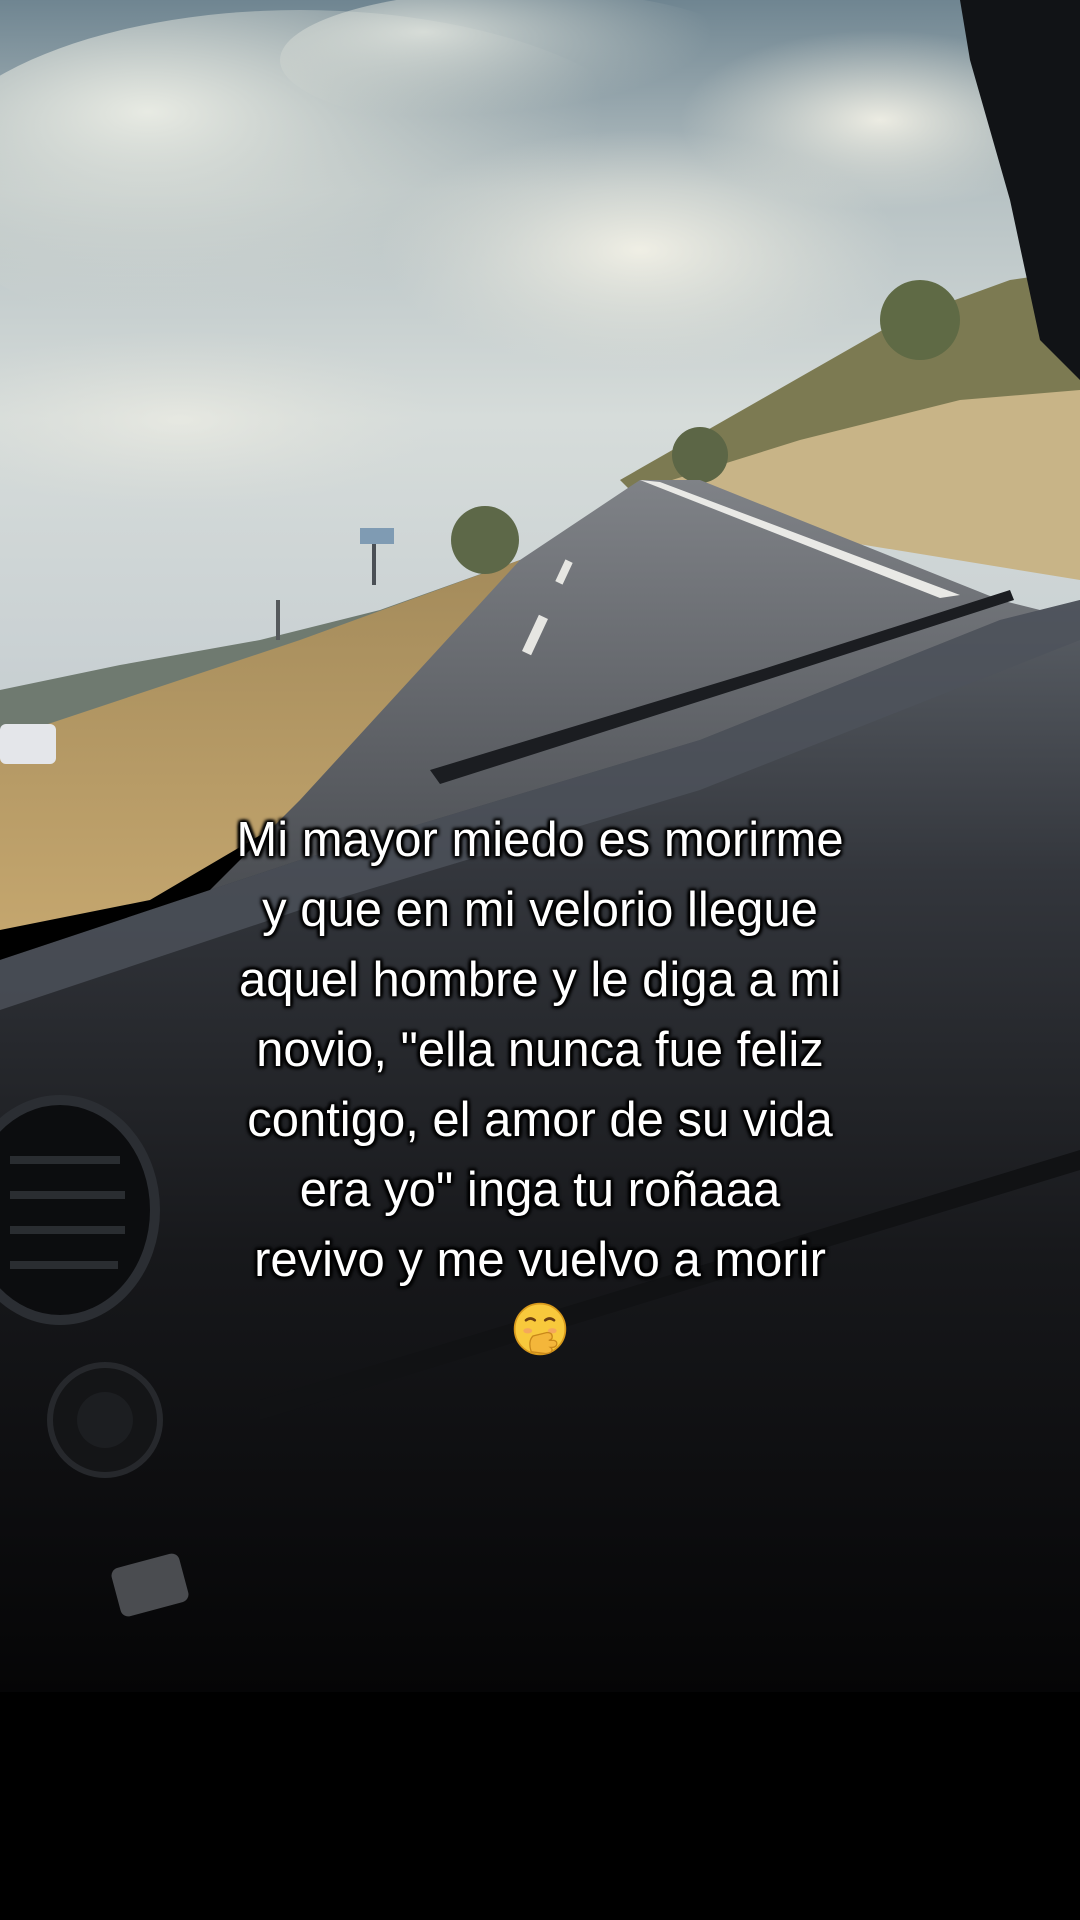  What do you see at coordinates (540, 980) in the screenshot?
I see `caption-line: aquel hombre y le diga a mi` at bounding box center [540, 980].